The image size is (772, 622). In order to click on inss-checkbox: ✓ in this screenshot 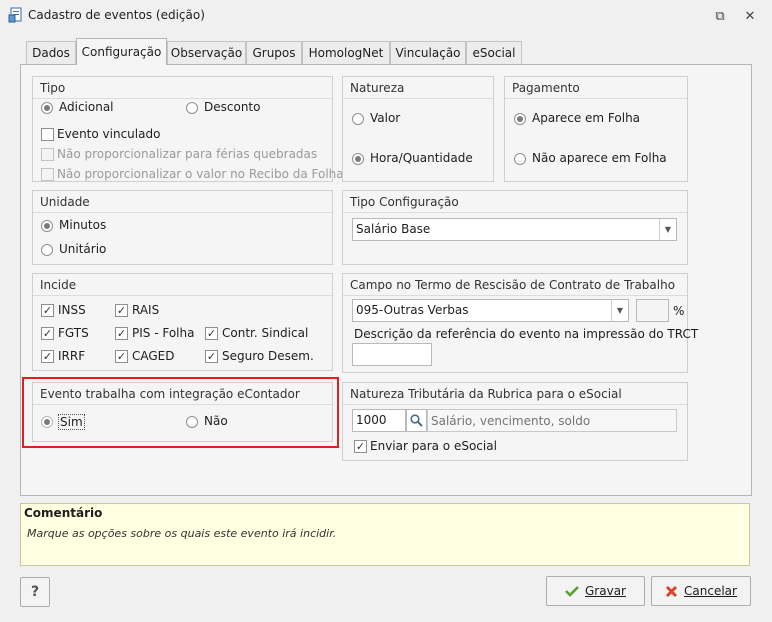, I will do `click(47, 310)`.